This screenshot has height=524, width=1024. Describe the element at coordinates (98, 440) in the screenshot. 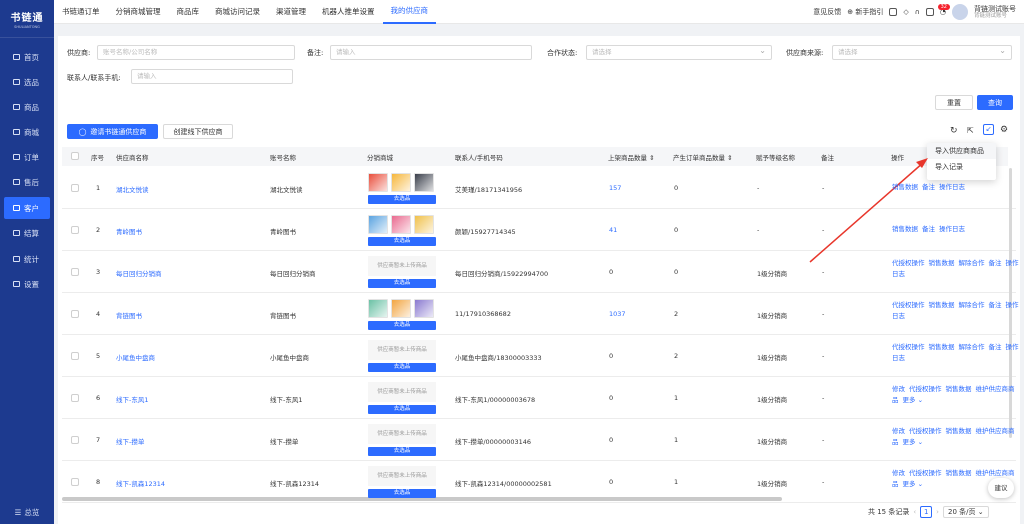

I see `row-no: 7` at that location.